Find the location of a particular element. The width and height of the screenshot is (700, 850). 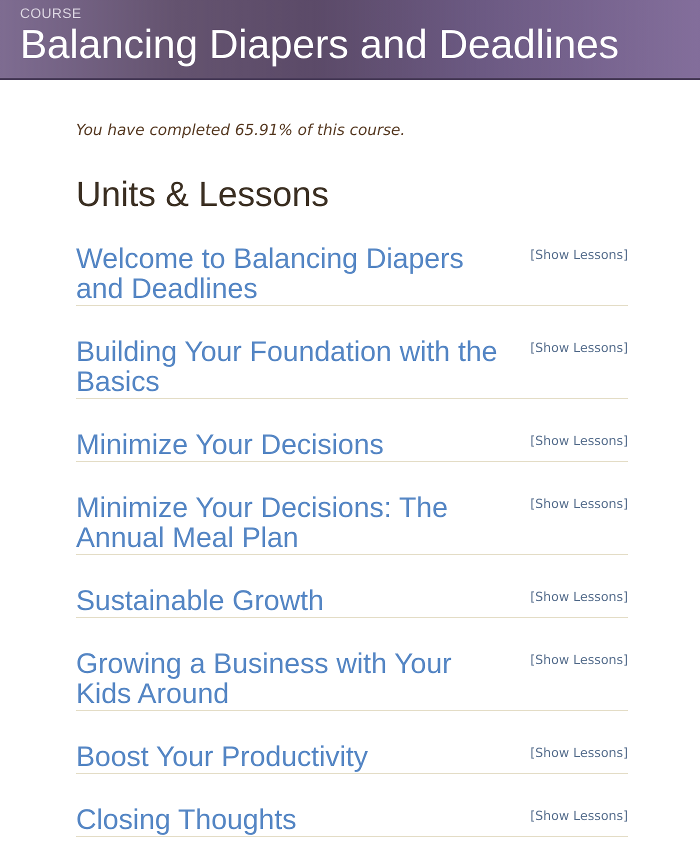

course-title: Balancing Diapers and Deadlines is located at coordinates (320, 44).